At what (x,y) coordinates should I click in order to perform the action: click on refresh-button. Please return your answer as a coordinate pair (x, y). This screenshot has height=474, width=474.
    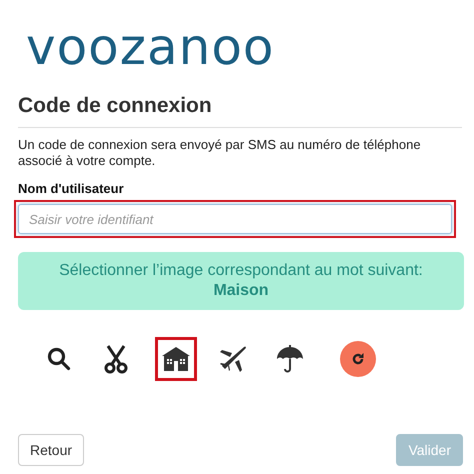
    Looking at the image, I should click on (358, 359).